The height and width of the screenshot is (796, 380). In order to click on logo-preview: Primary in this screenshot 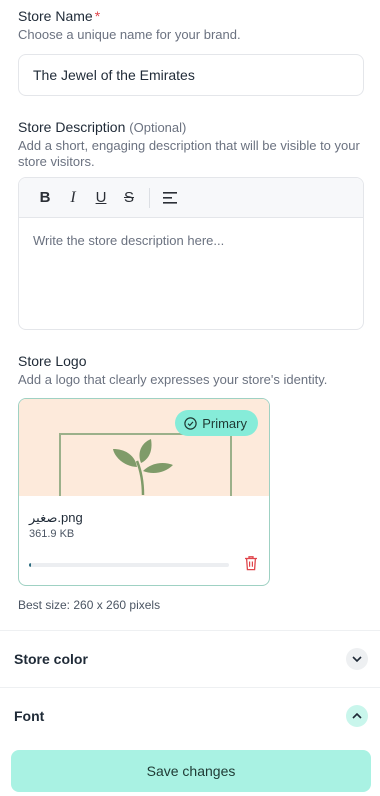, I will do `click(144, 447)`.